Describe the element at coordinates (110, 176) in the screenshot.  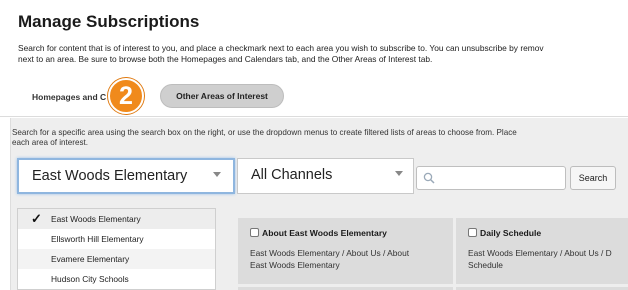
I see `area-select-value: East Woods Elementary` at that location.